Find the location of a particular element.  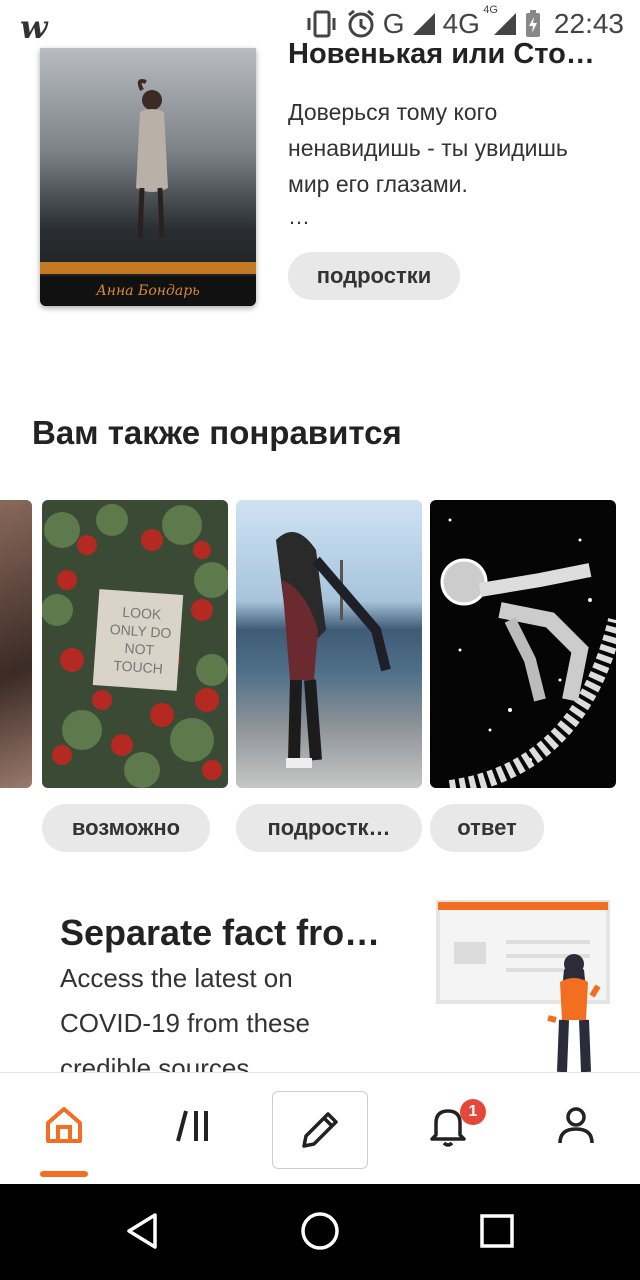

cover-figure-image is located at coordinates (152, 159).